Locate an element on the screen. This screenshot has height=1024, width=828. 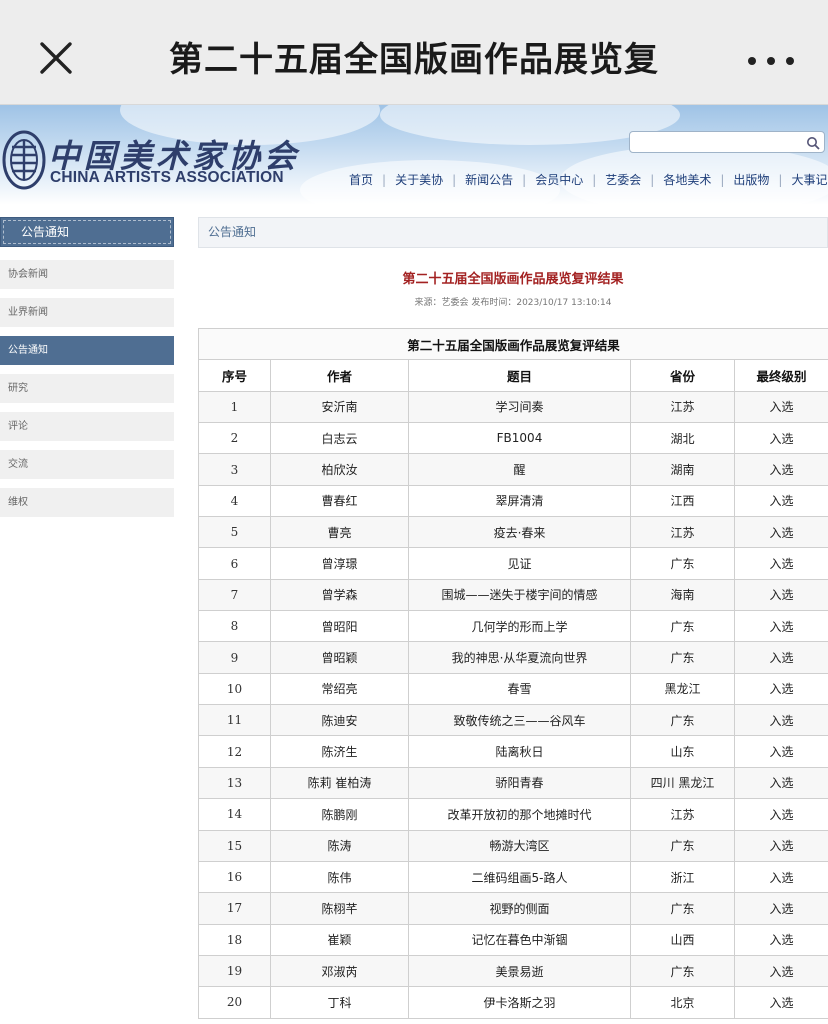
sidebar-item-research: 研究 is located at coordinates (87, 388).